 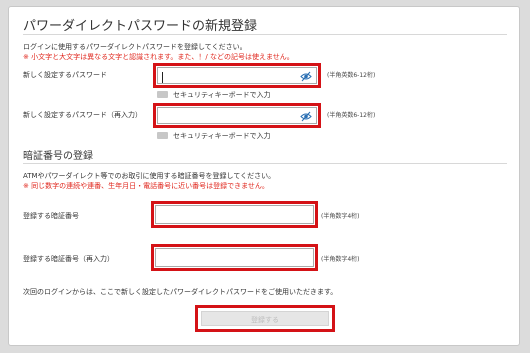 What do you see at coordinates (265, 163) in the screenshot?
I see `pin-section-divider` at bounding box center [265, 163].